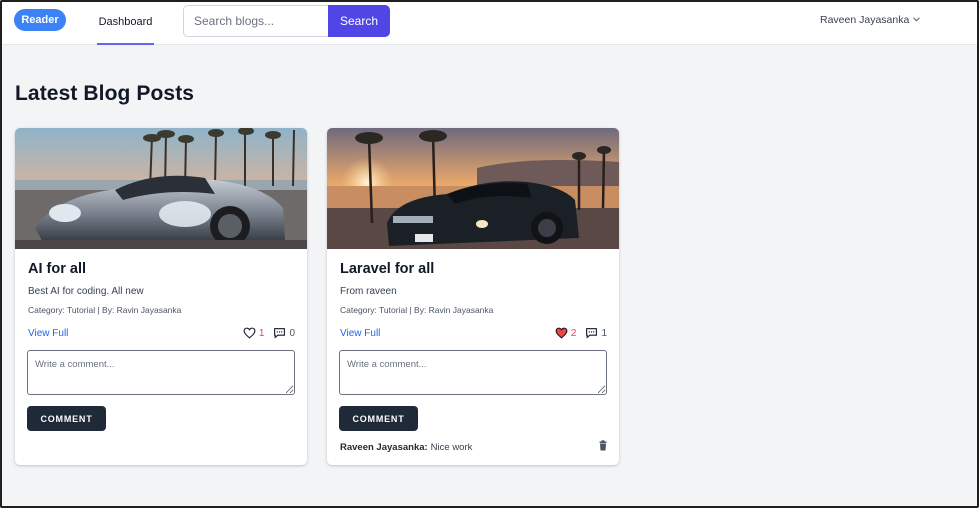 Image resolution: width=979 pixels, height=508 pixels. What do you see at coordinates (292, 333) in the screenshot?
I see `comment-count: 0` at bounding box center [292, 333].